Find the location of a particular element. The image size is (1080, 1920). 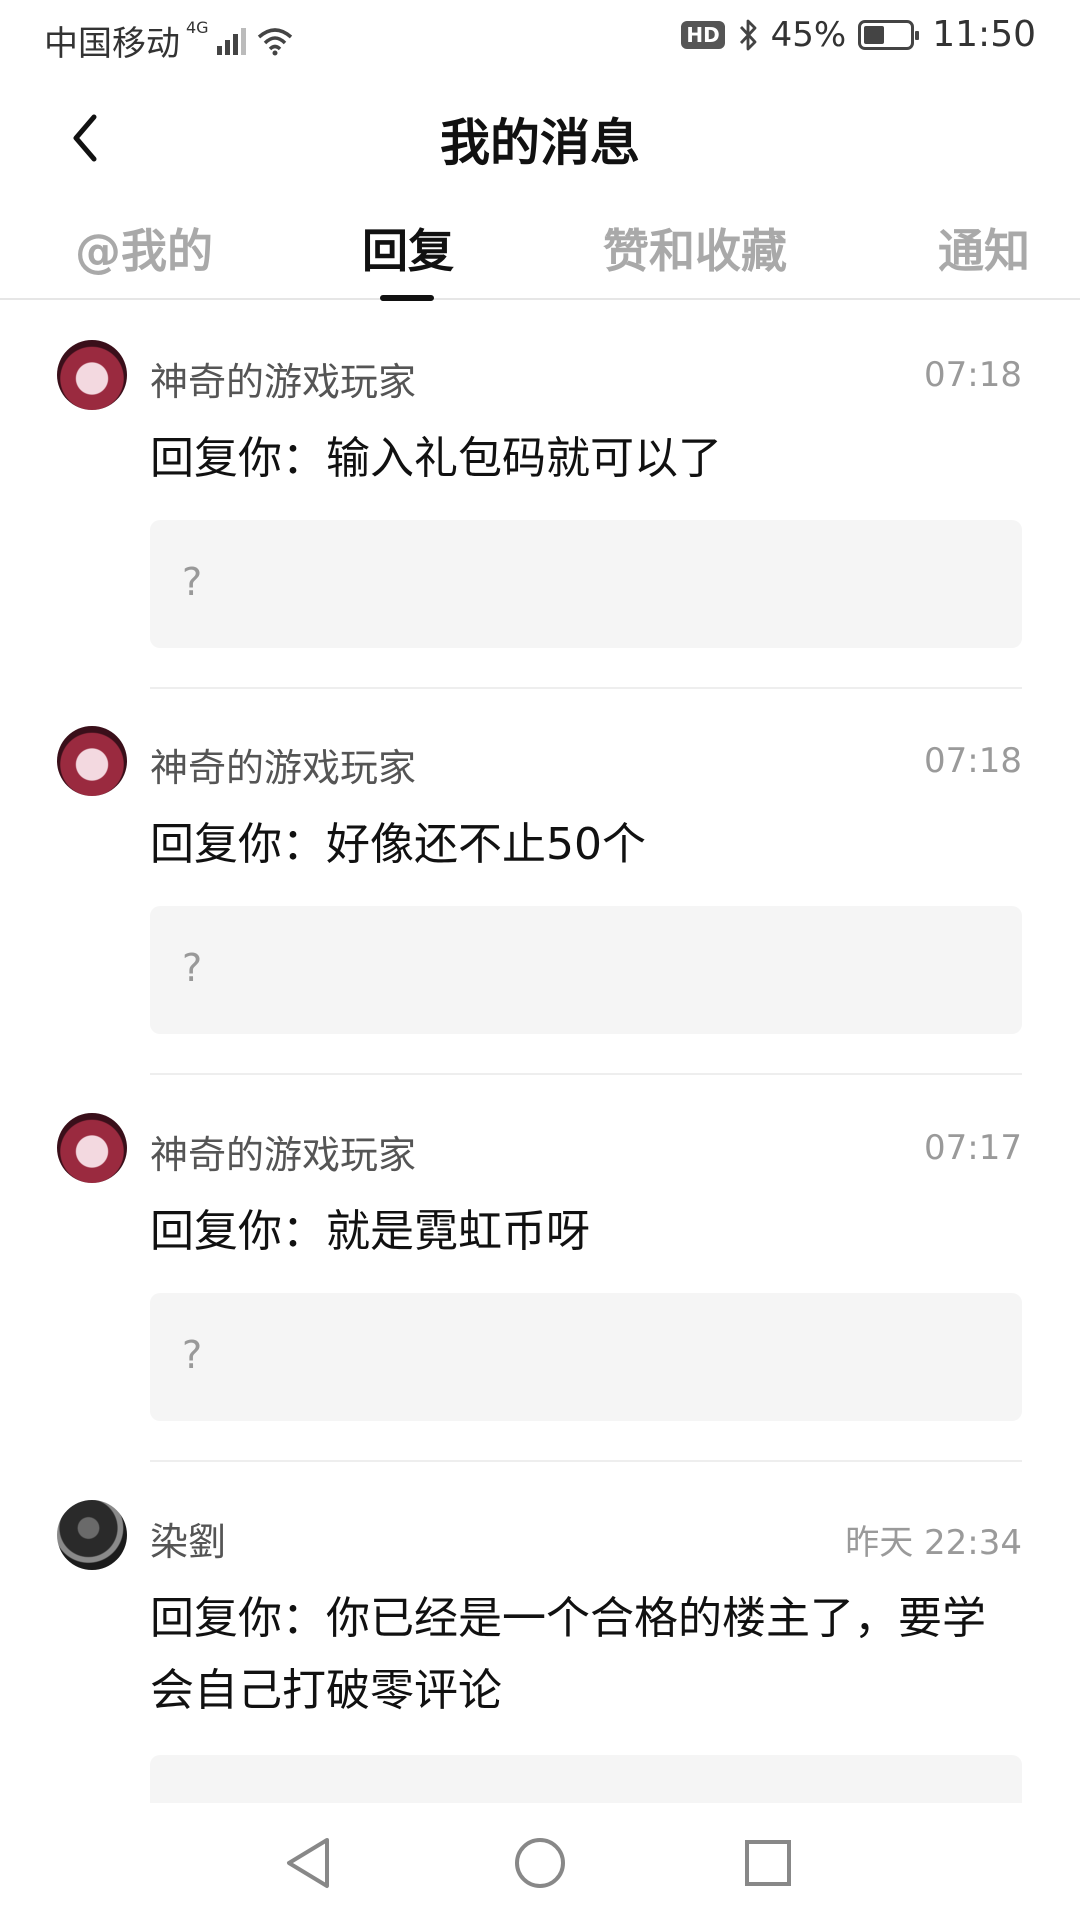

circle-home-icon is located at coordinates (540, 1863).